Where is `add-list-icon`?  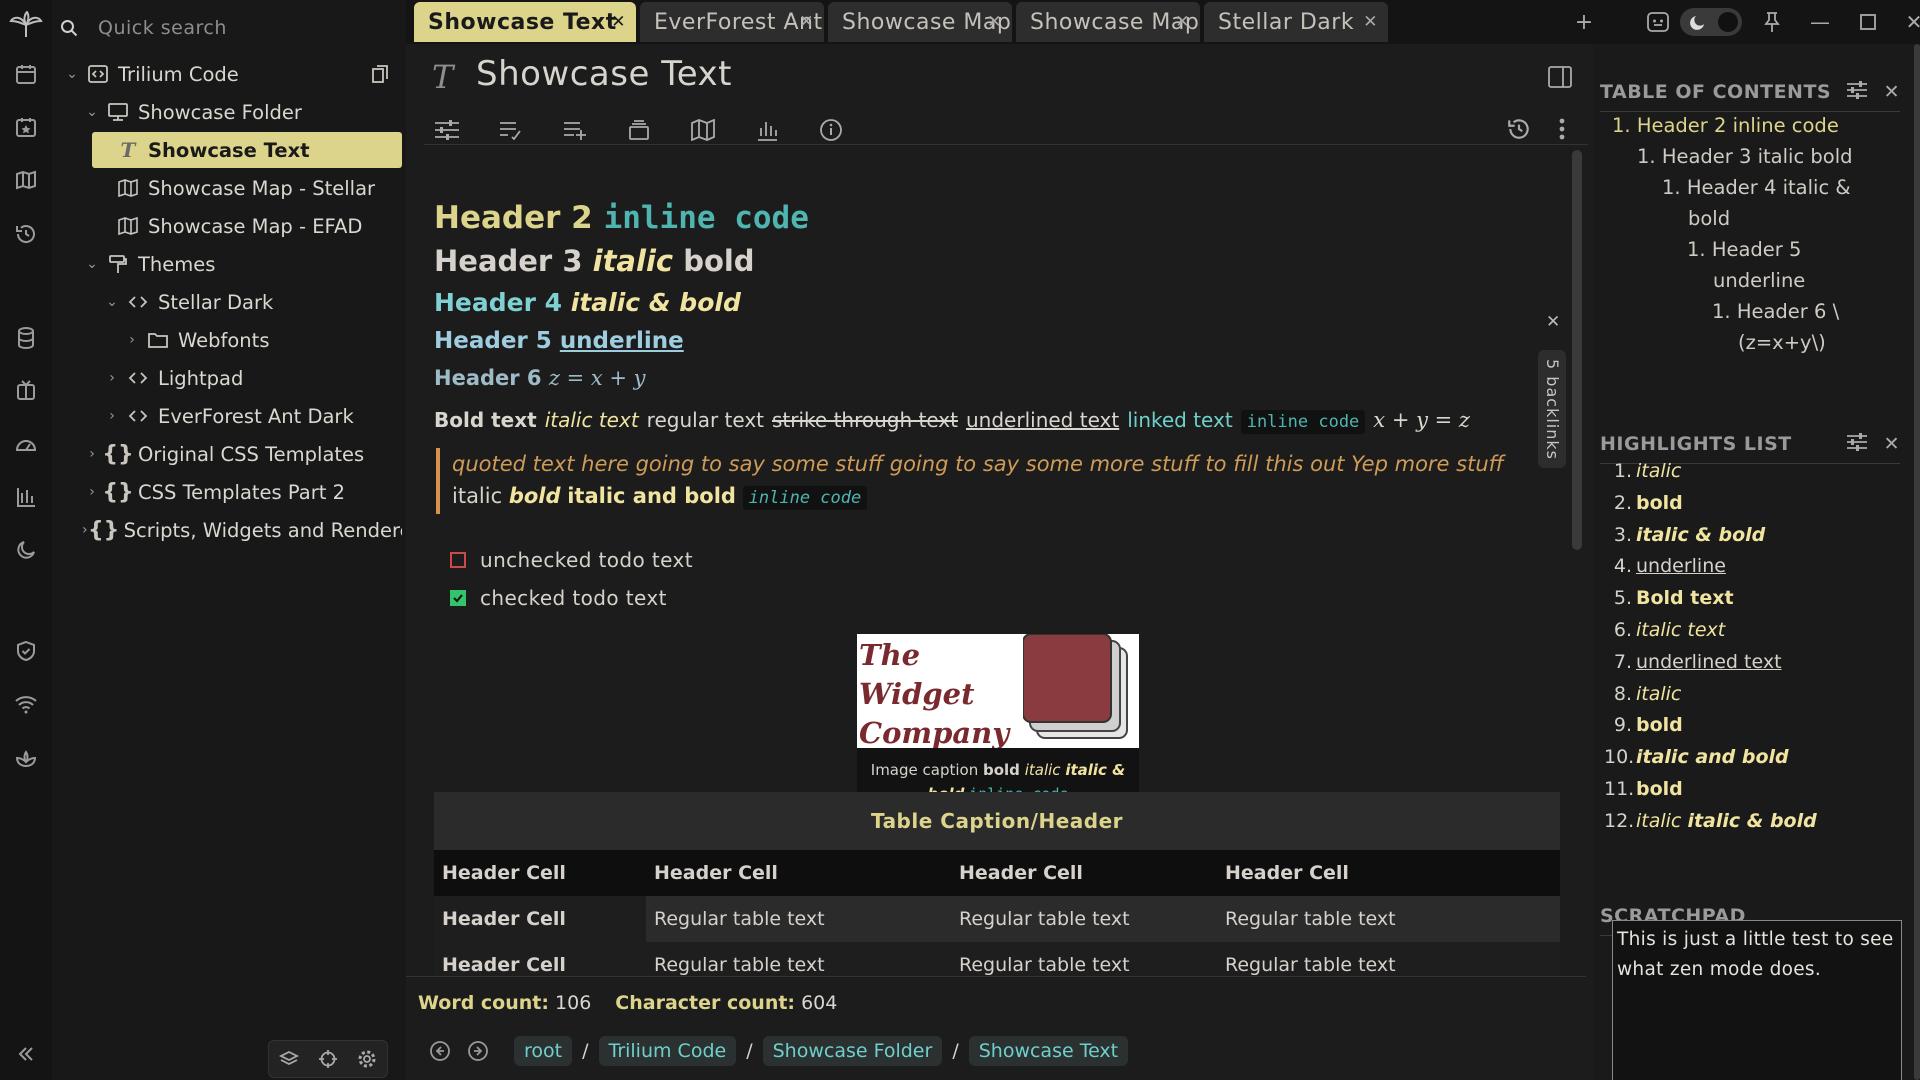 add-list-icon is located at coordinates (575, 130).